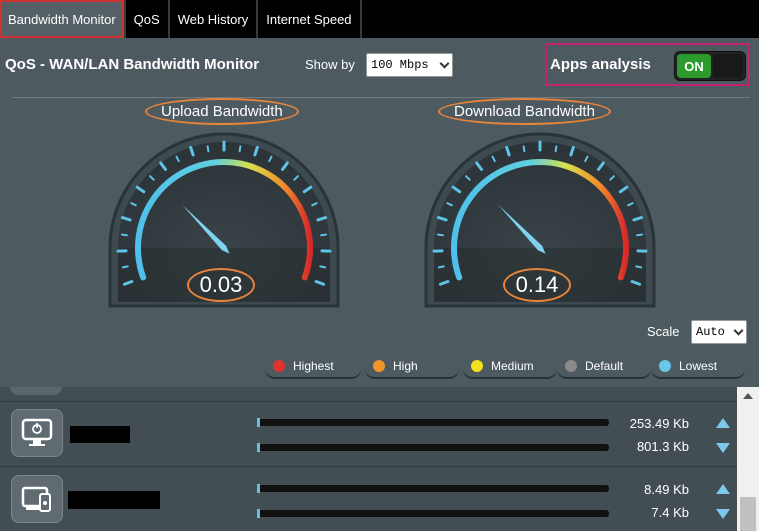 This screenshot has width=759, height=531. I want to click on show-by-label: Show by, so click(330, 64).